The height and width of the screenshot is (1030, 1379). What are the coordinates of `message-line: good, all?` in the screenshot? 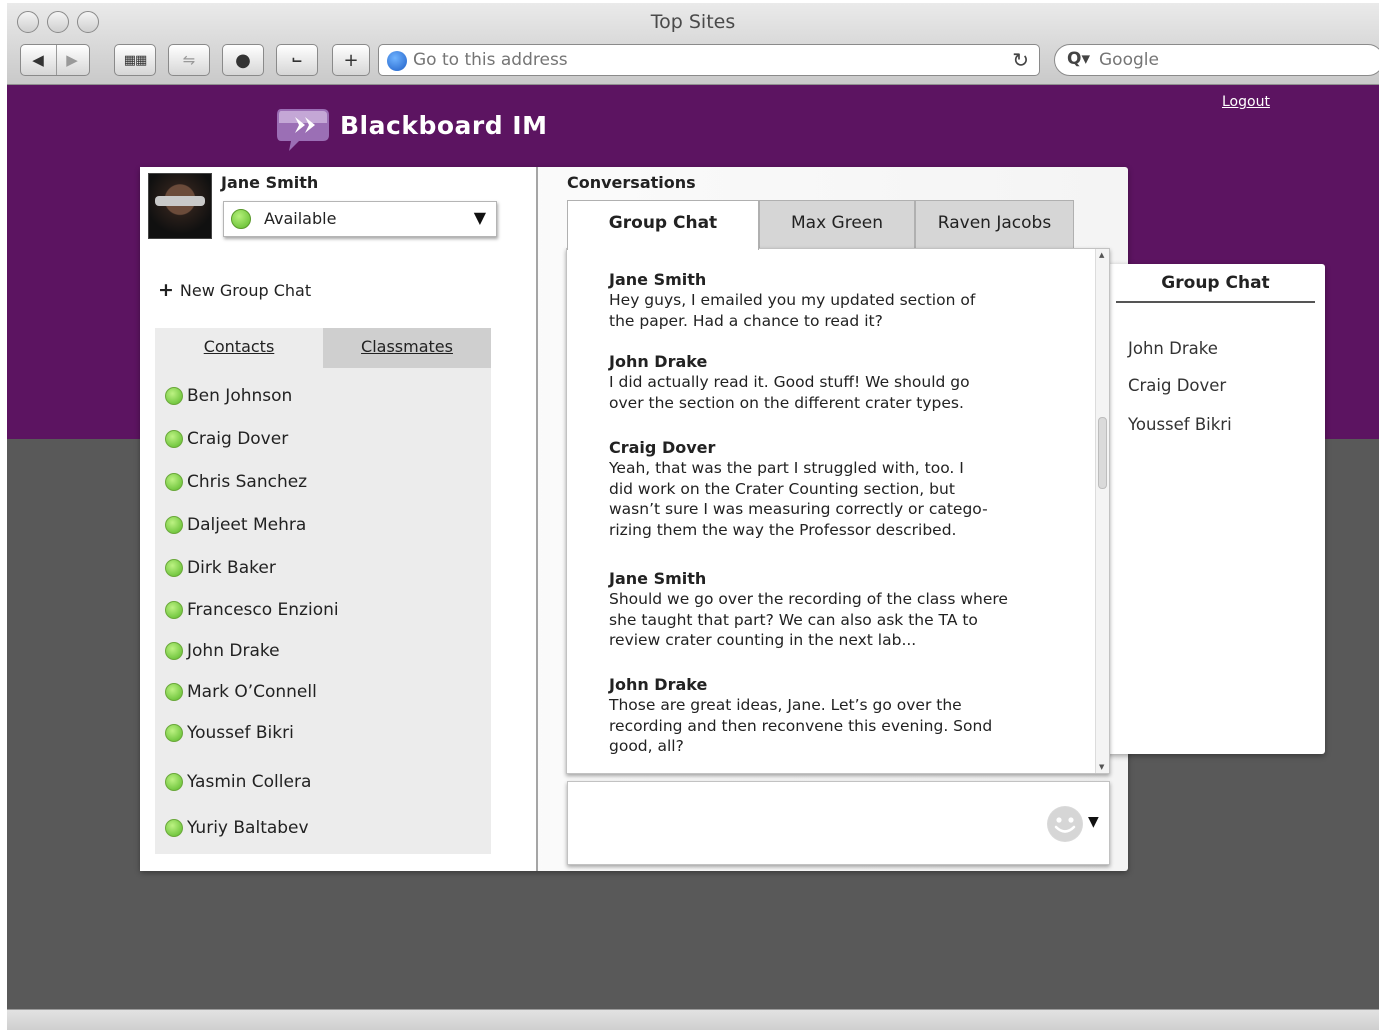 It's located at (646, 746).